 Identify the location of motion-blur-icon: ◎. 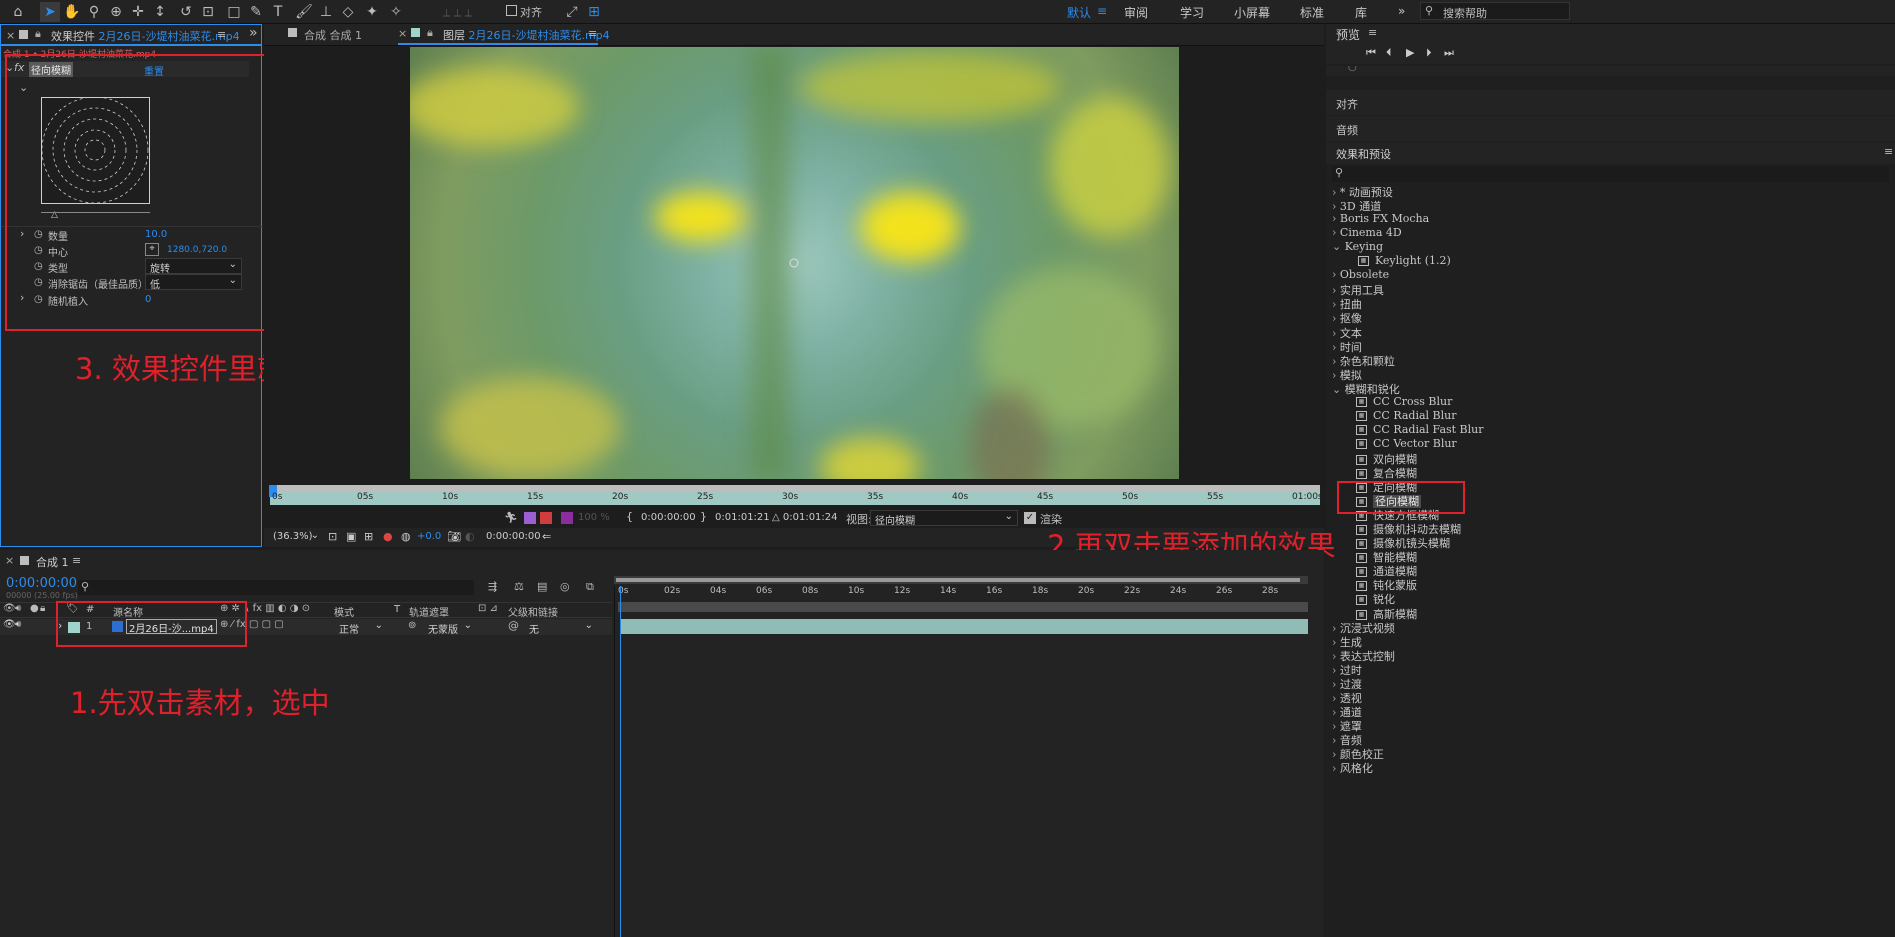
(565, 586).